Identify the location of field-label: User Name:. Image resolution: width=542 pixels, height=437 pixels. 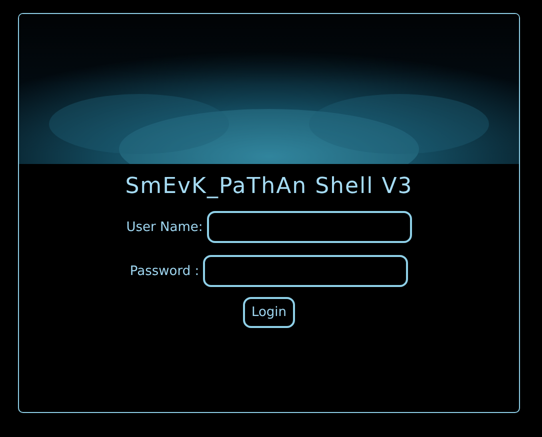
(164, 227).